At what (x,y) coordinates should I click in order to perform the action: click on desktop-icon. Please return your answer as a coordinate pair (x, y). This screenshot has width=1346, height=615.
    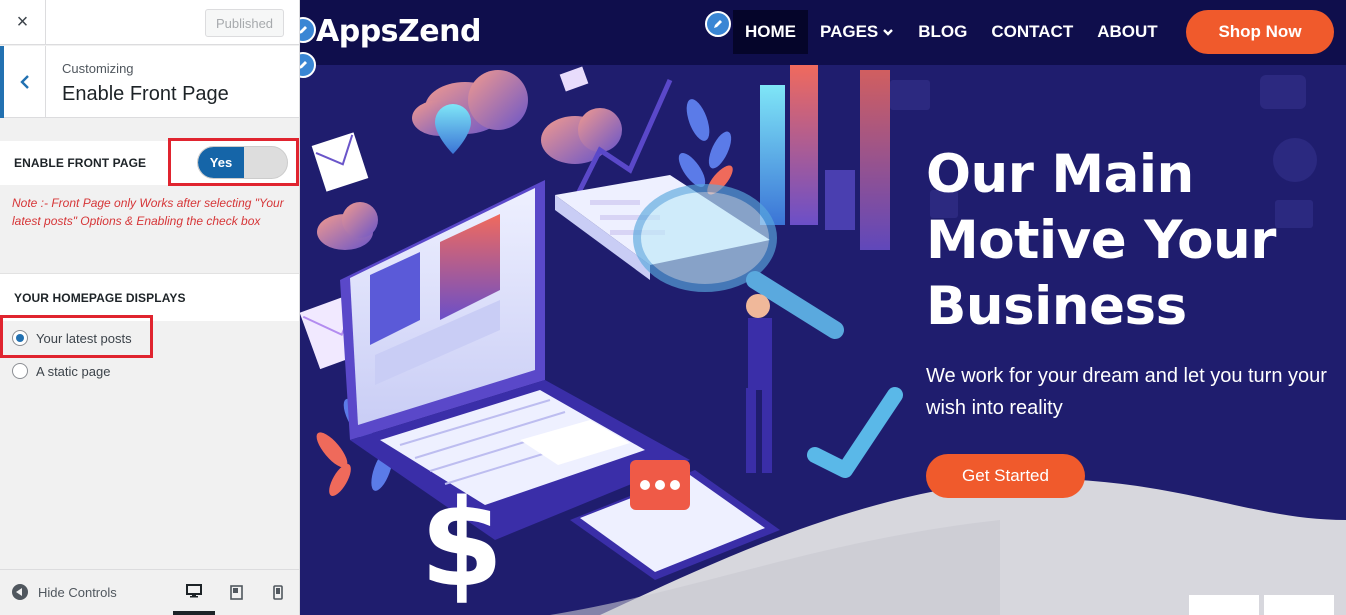
    Looking at the image, I should click on (194, 592).